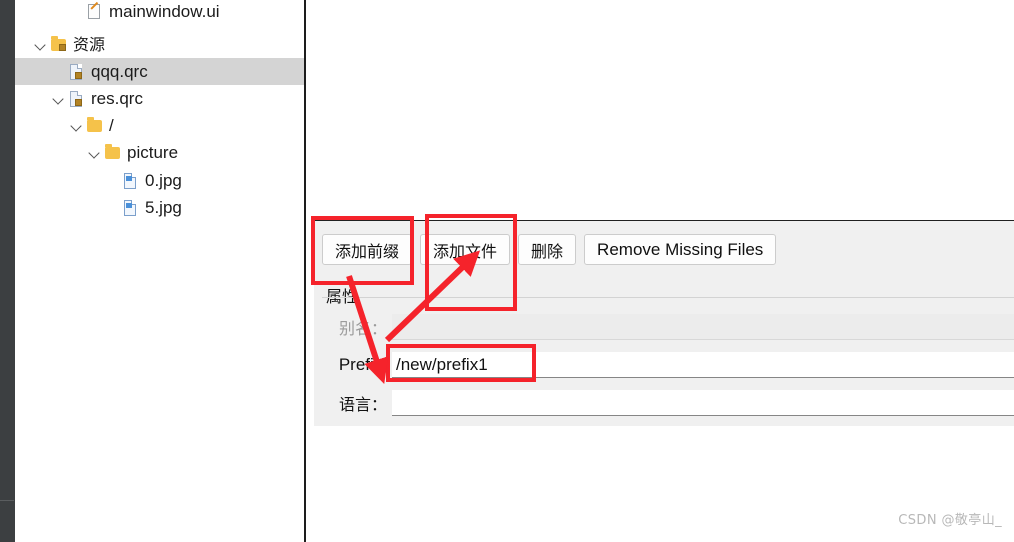 The image size is (1014, 542). What do you see at coordinates (160, 44) in the screenshot?
I see `tree-row: 资源` at bounding box center [160, 44].